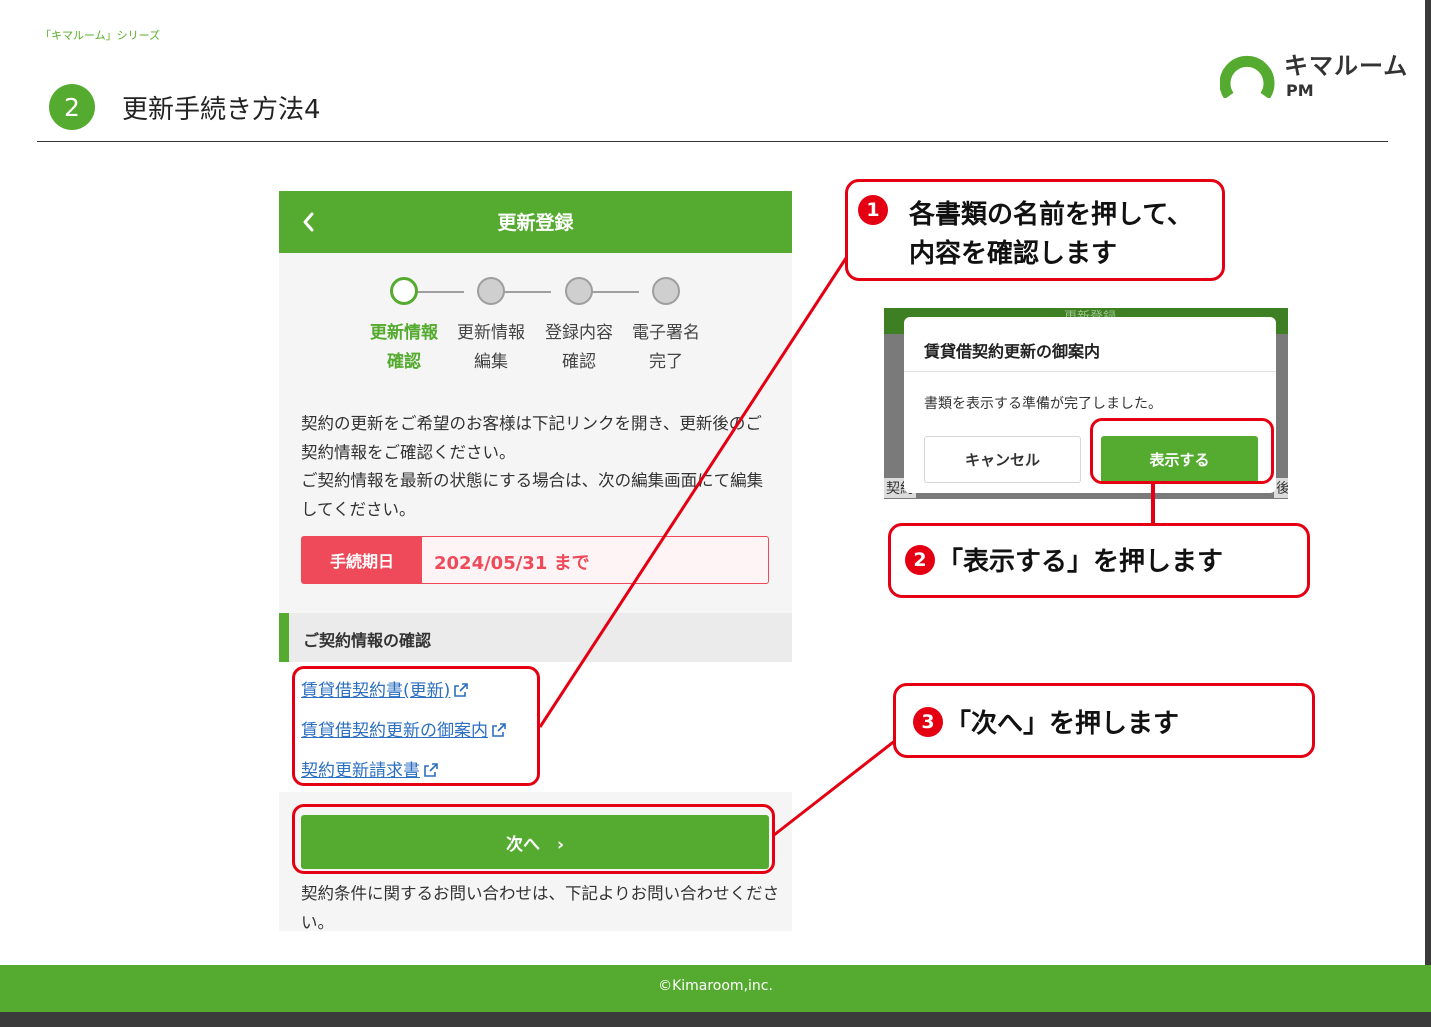  I want to click on links-highlight, so click(416, 726).